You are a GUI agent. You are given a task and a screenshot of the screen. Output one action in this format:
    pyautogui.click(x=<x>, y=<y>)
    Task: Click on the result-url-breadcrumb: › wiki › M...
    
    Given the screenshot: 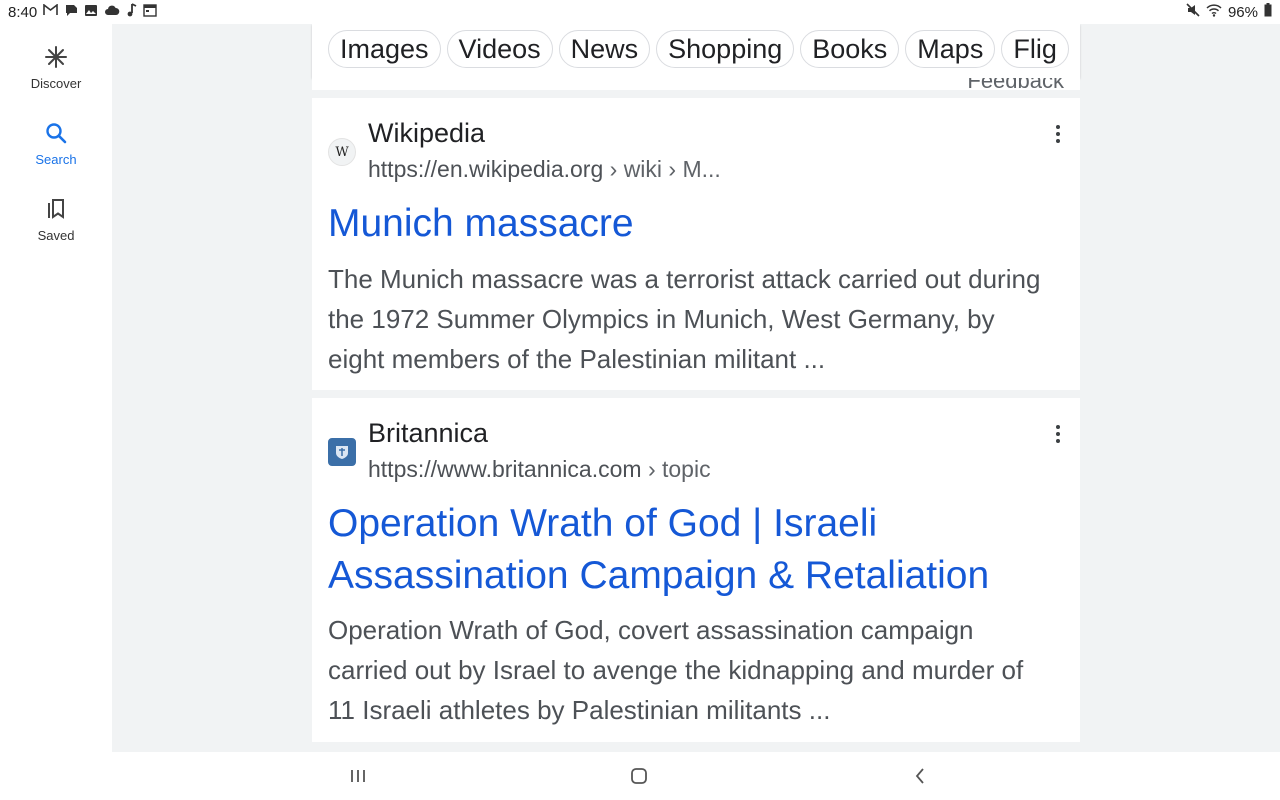 What is the action you would take?
    pyautogui.click(x=662, y=169)
    